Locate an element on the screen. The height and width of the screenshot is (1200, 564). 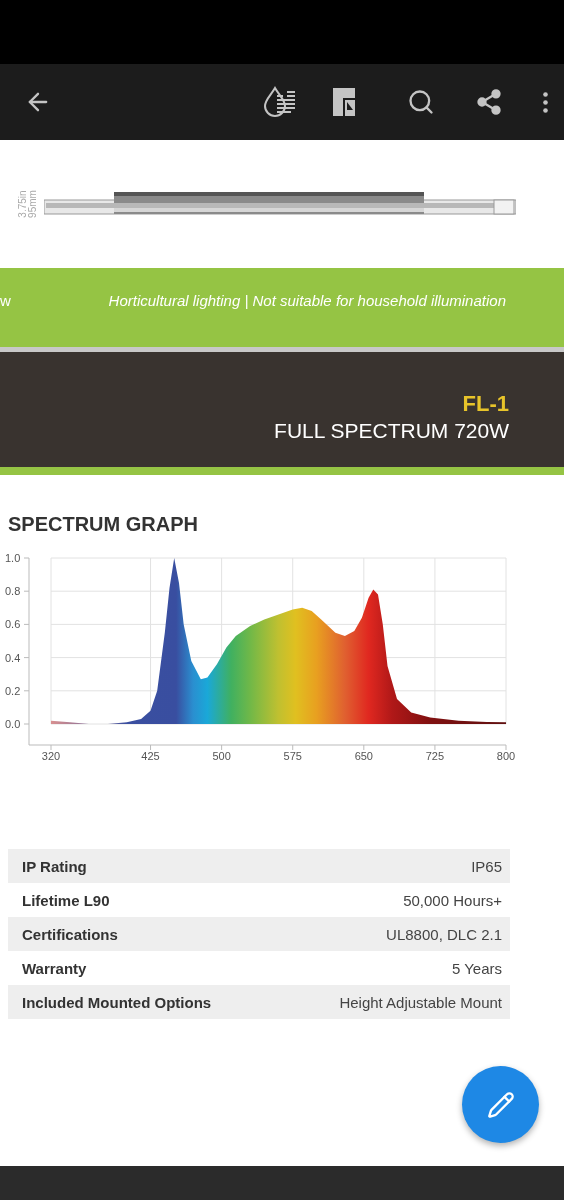
spec-value: UL8800, DLC 2.1 is located at coordinates (444, 934).